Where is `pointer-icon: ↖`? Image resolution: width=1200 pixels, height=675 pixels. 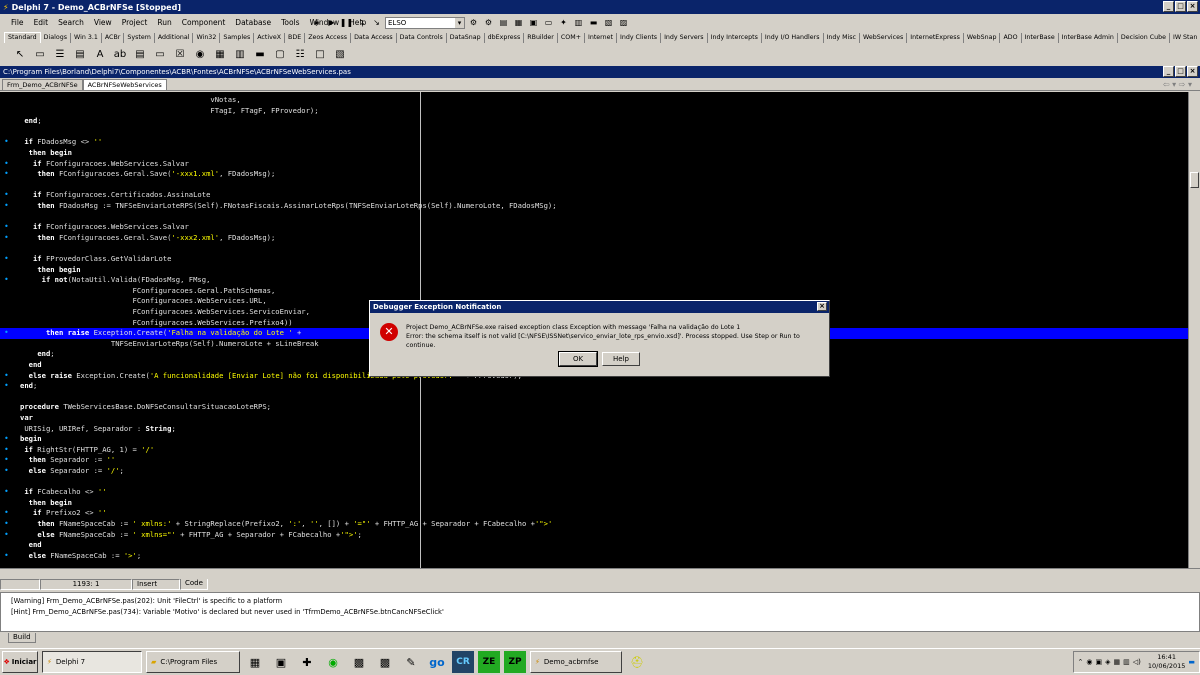
pointer-icon: ↖ is located at coordinates (20, 54).